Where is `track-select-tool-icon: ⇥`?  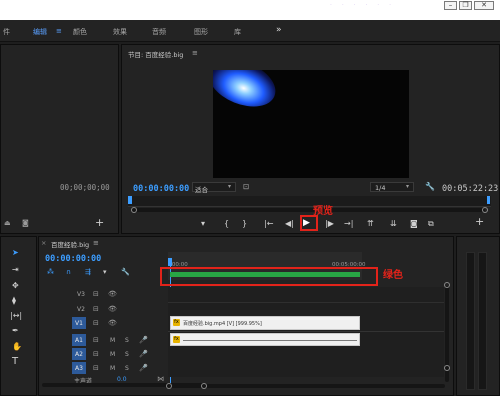
track-select-tool-icon: ⇥ is located at coordinates (15, 270).